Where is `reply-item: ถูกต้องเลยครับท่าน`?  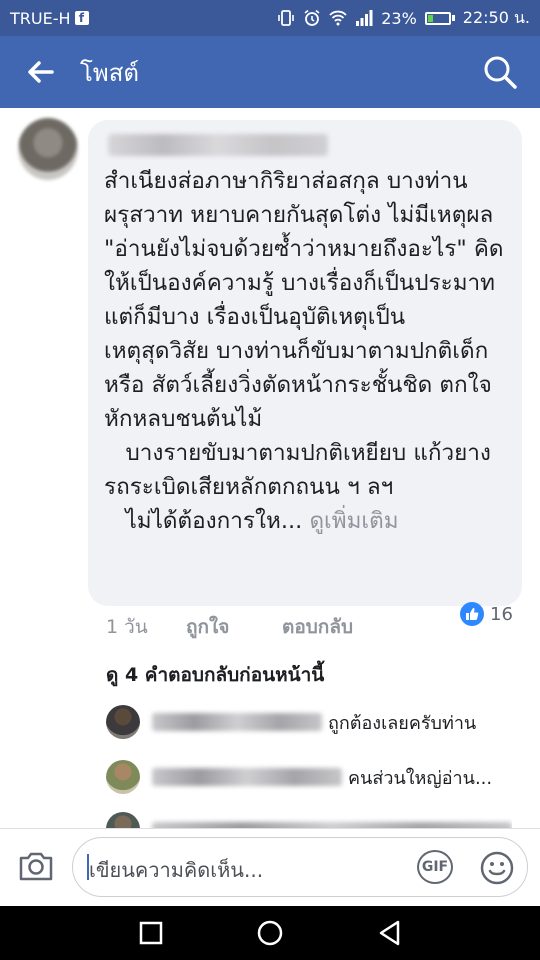 reply-item: ถูกต้องเลยครับท่าน is located at coordinates (291, 722).